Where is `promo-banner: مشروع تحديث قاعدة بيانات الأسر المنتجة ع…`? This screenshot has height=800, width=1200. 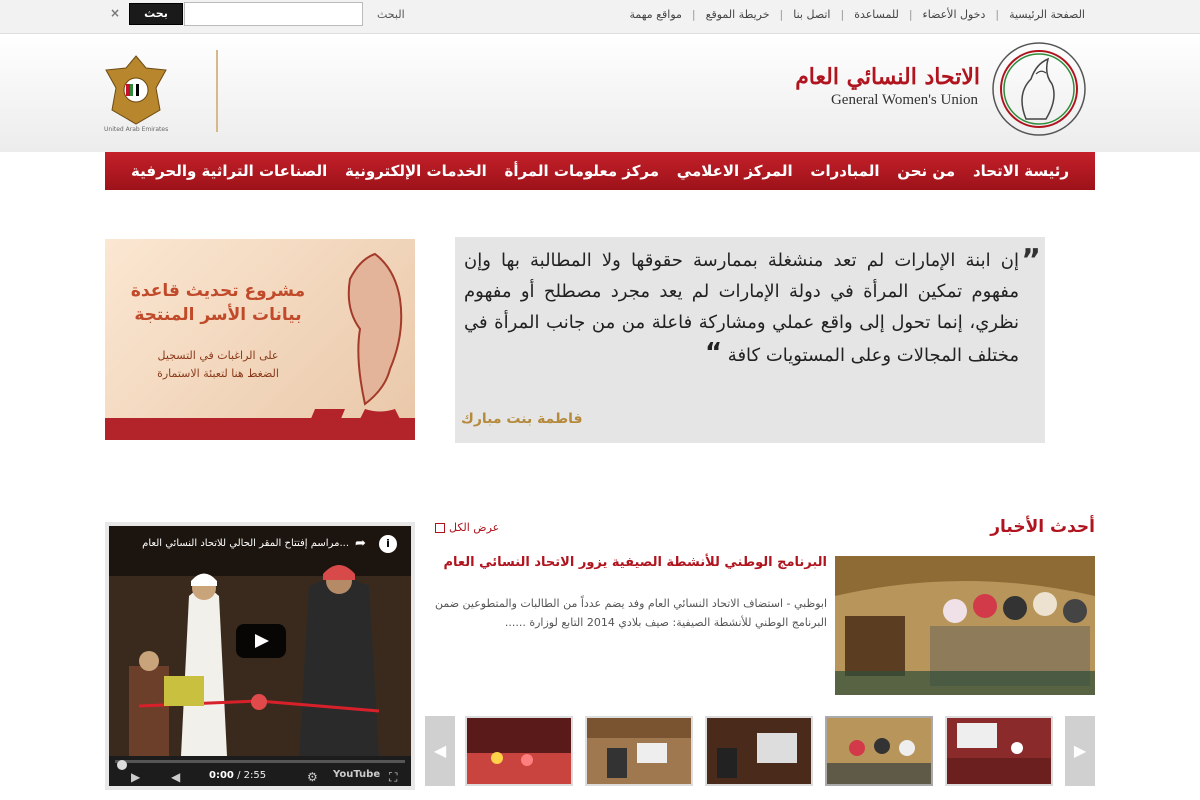
promo-banner: مشروع تحديث قاعدة بيانات الأسر المنتجة ع… is located at coordinates (260, 339).